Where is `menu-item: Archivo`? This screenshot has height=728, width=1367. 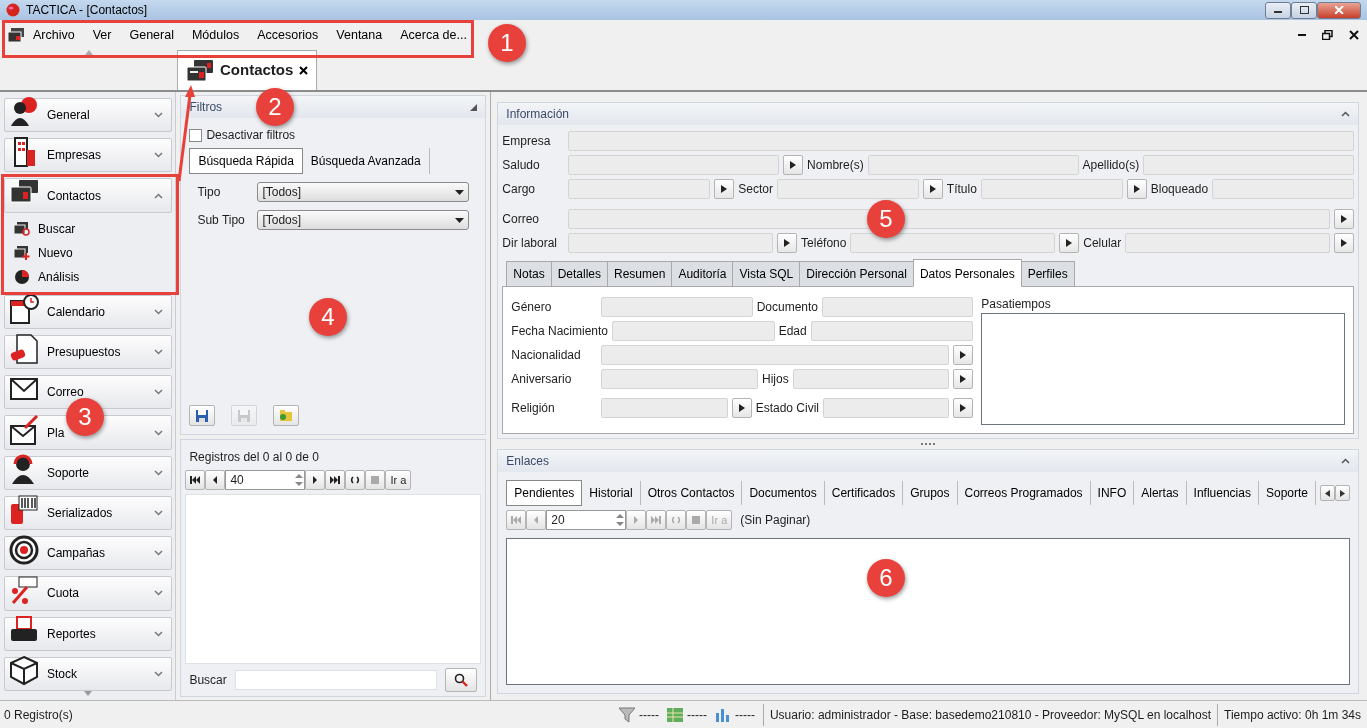 menu-item: Archivo is located at coordinates (54, 35).